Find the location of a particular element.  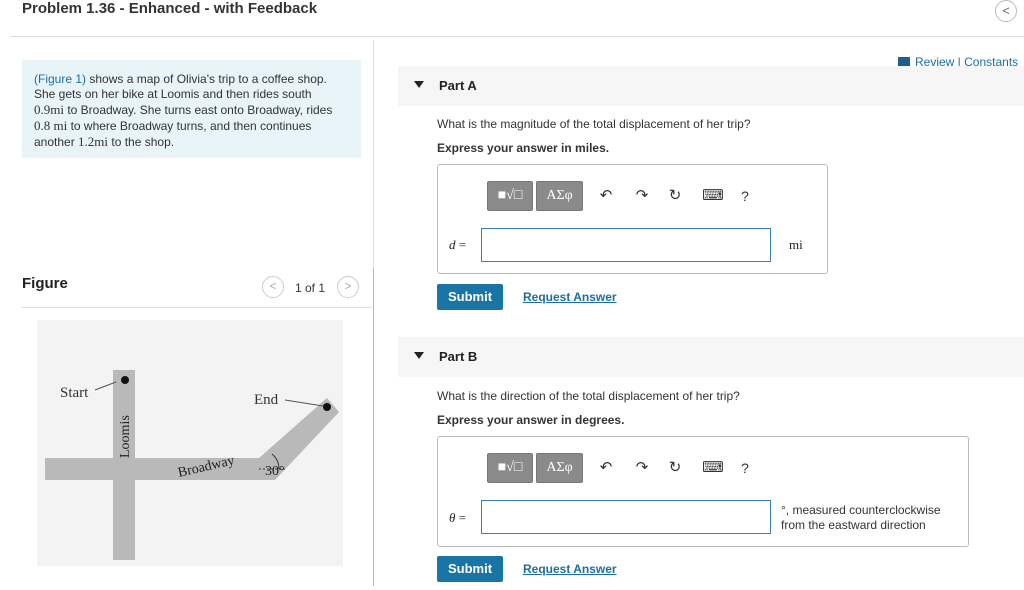

figure-next-button: > is located at coordinates (348, 287).